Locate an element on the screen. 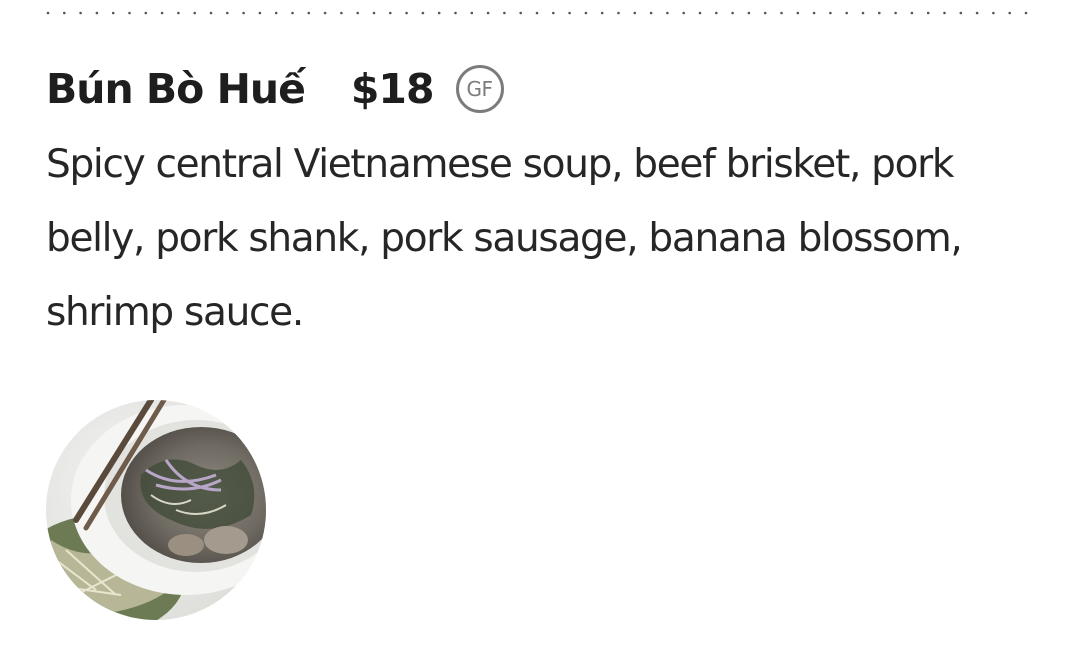  menu-item-name: Bún Bò Huế is located at coordinates (176, 89).